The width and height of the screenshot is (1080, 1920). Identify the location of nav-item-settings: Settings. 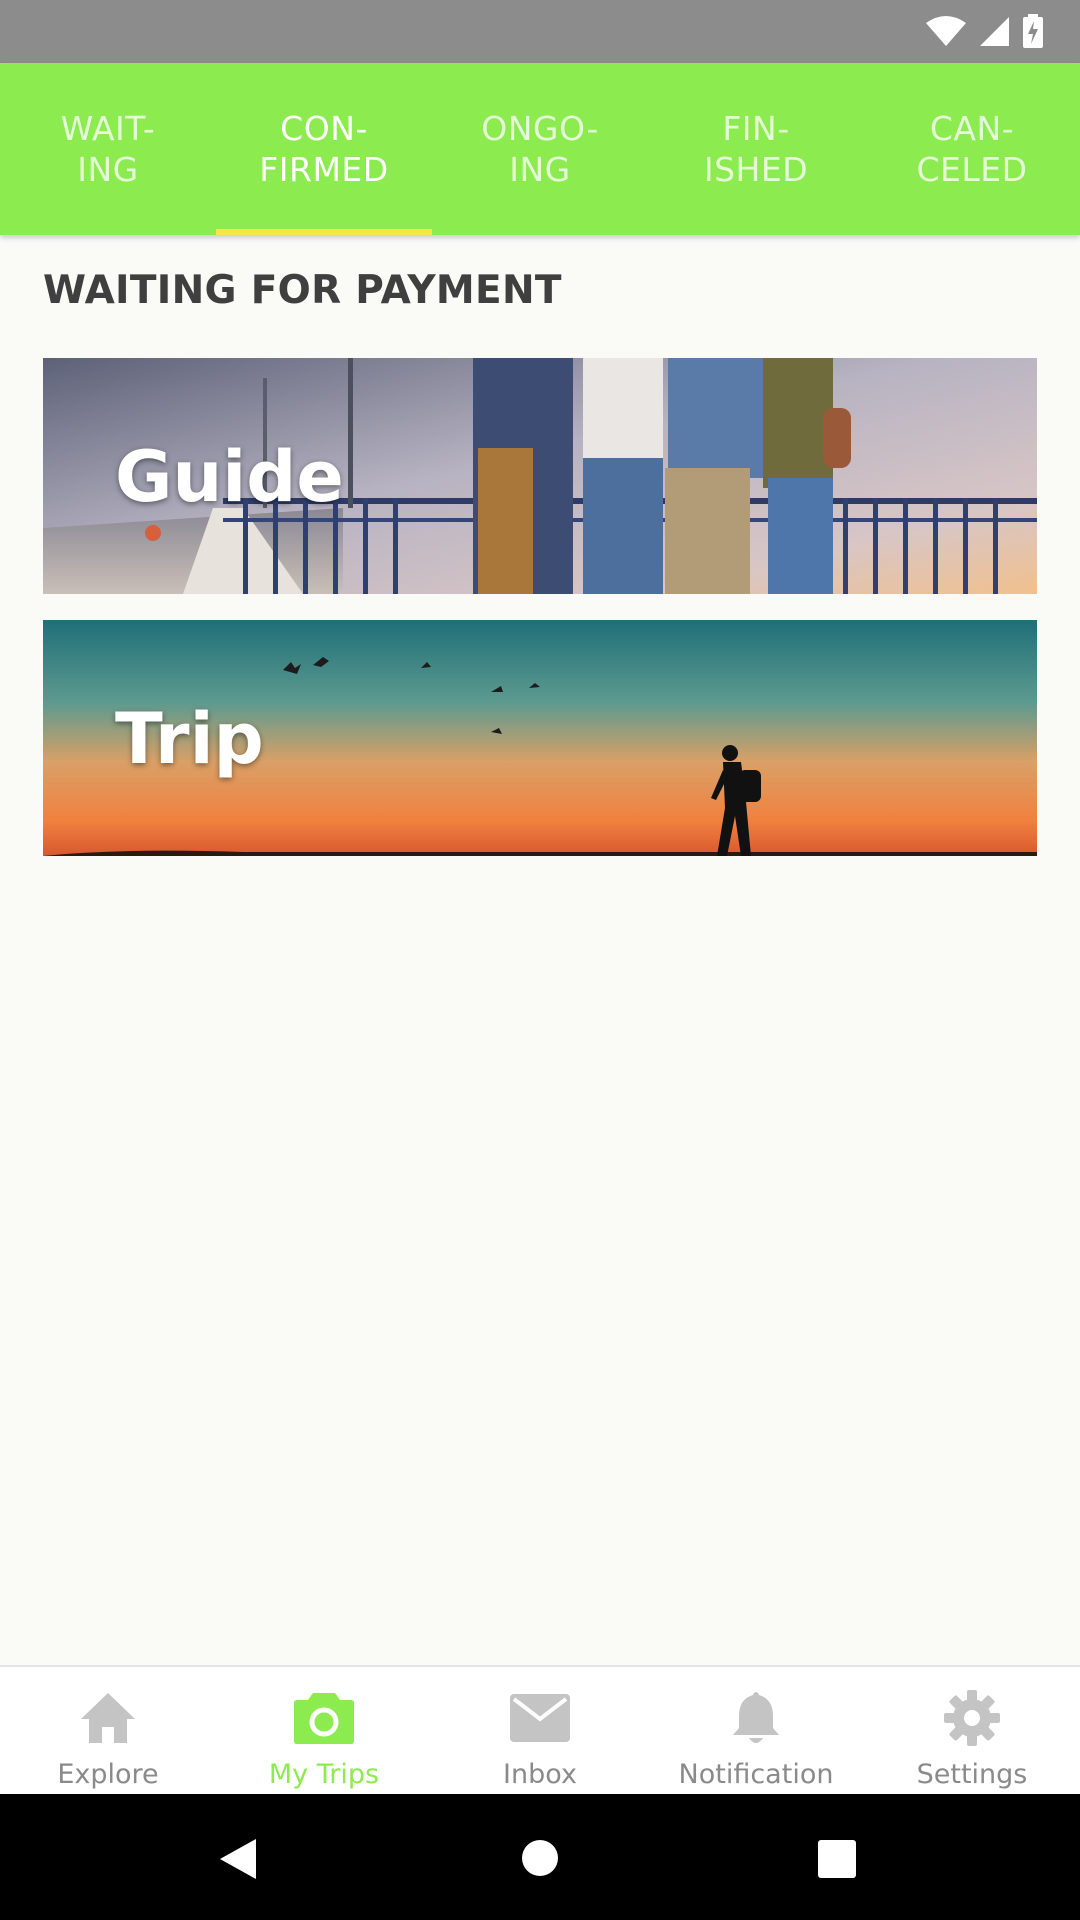
(972, 1730).